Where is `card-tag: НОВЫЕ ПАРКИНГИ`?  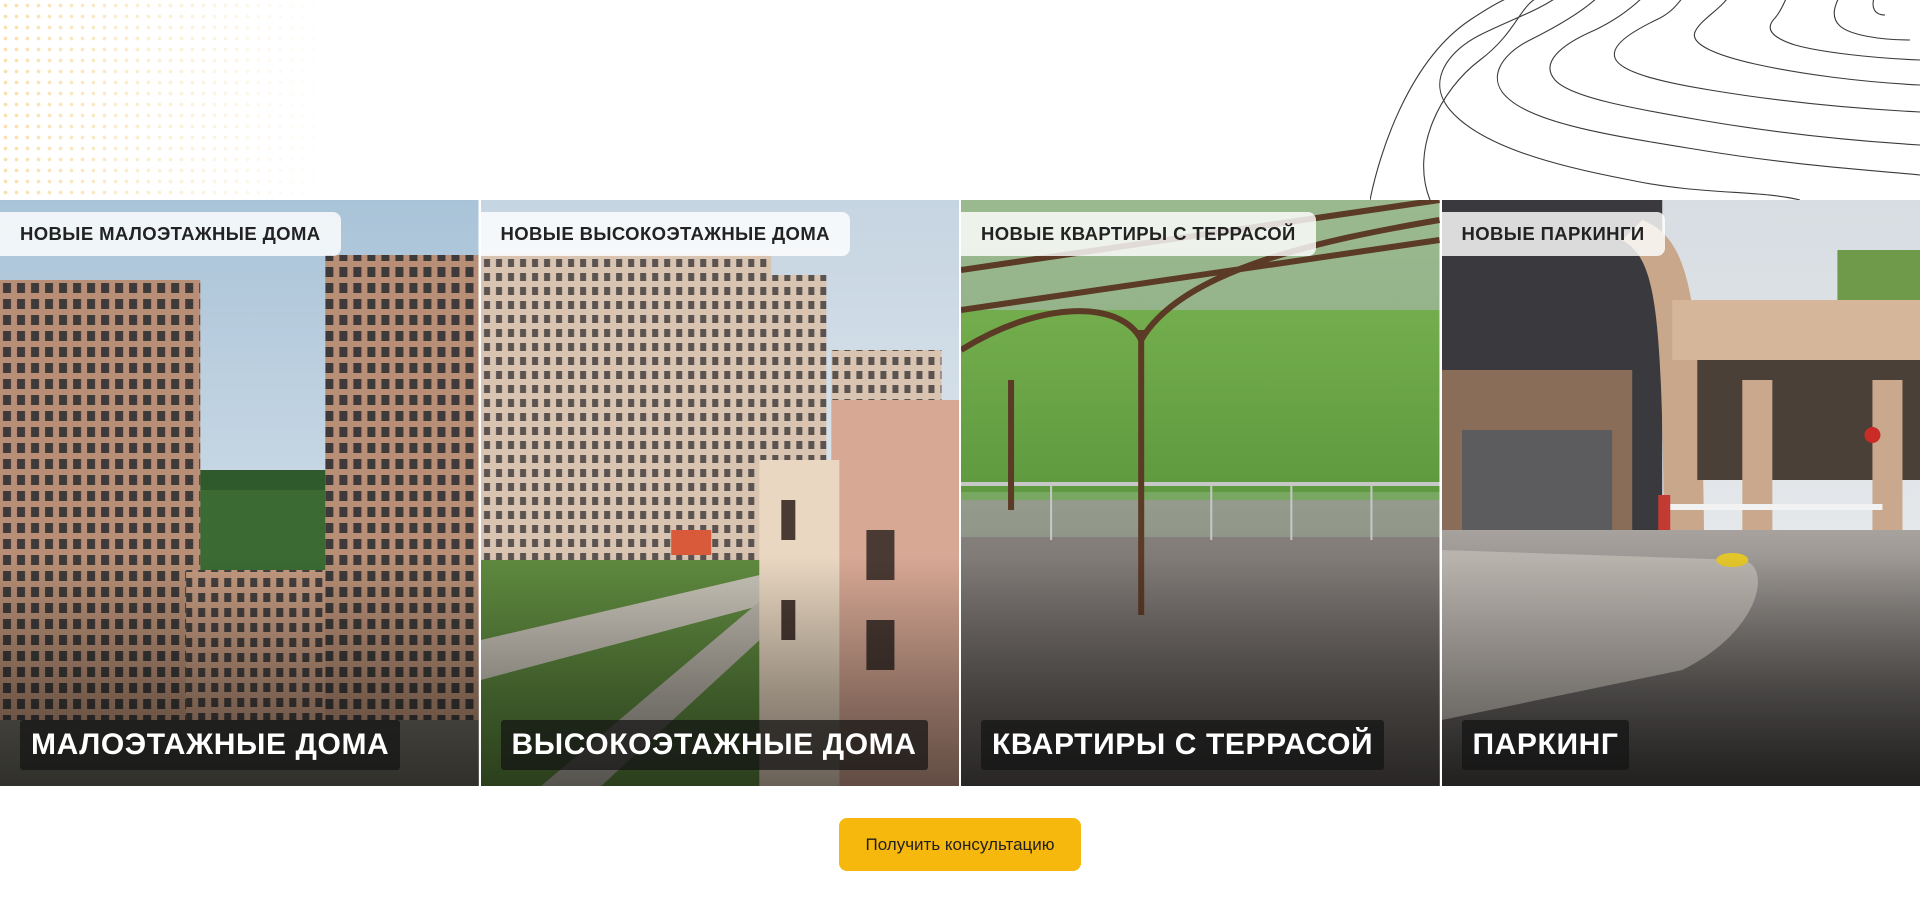 card-tag: НОВЫЕ ПАРКИНГИ is located at coordinates (1553, 234).